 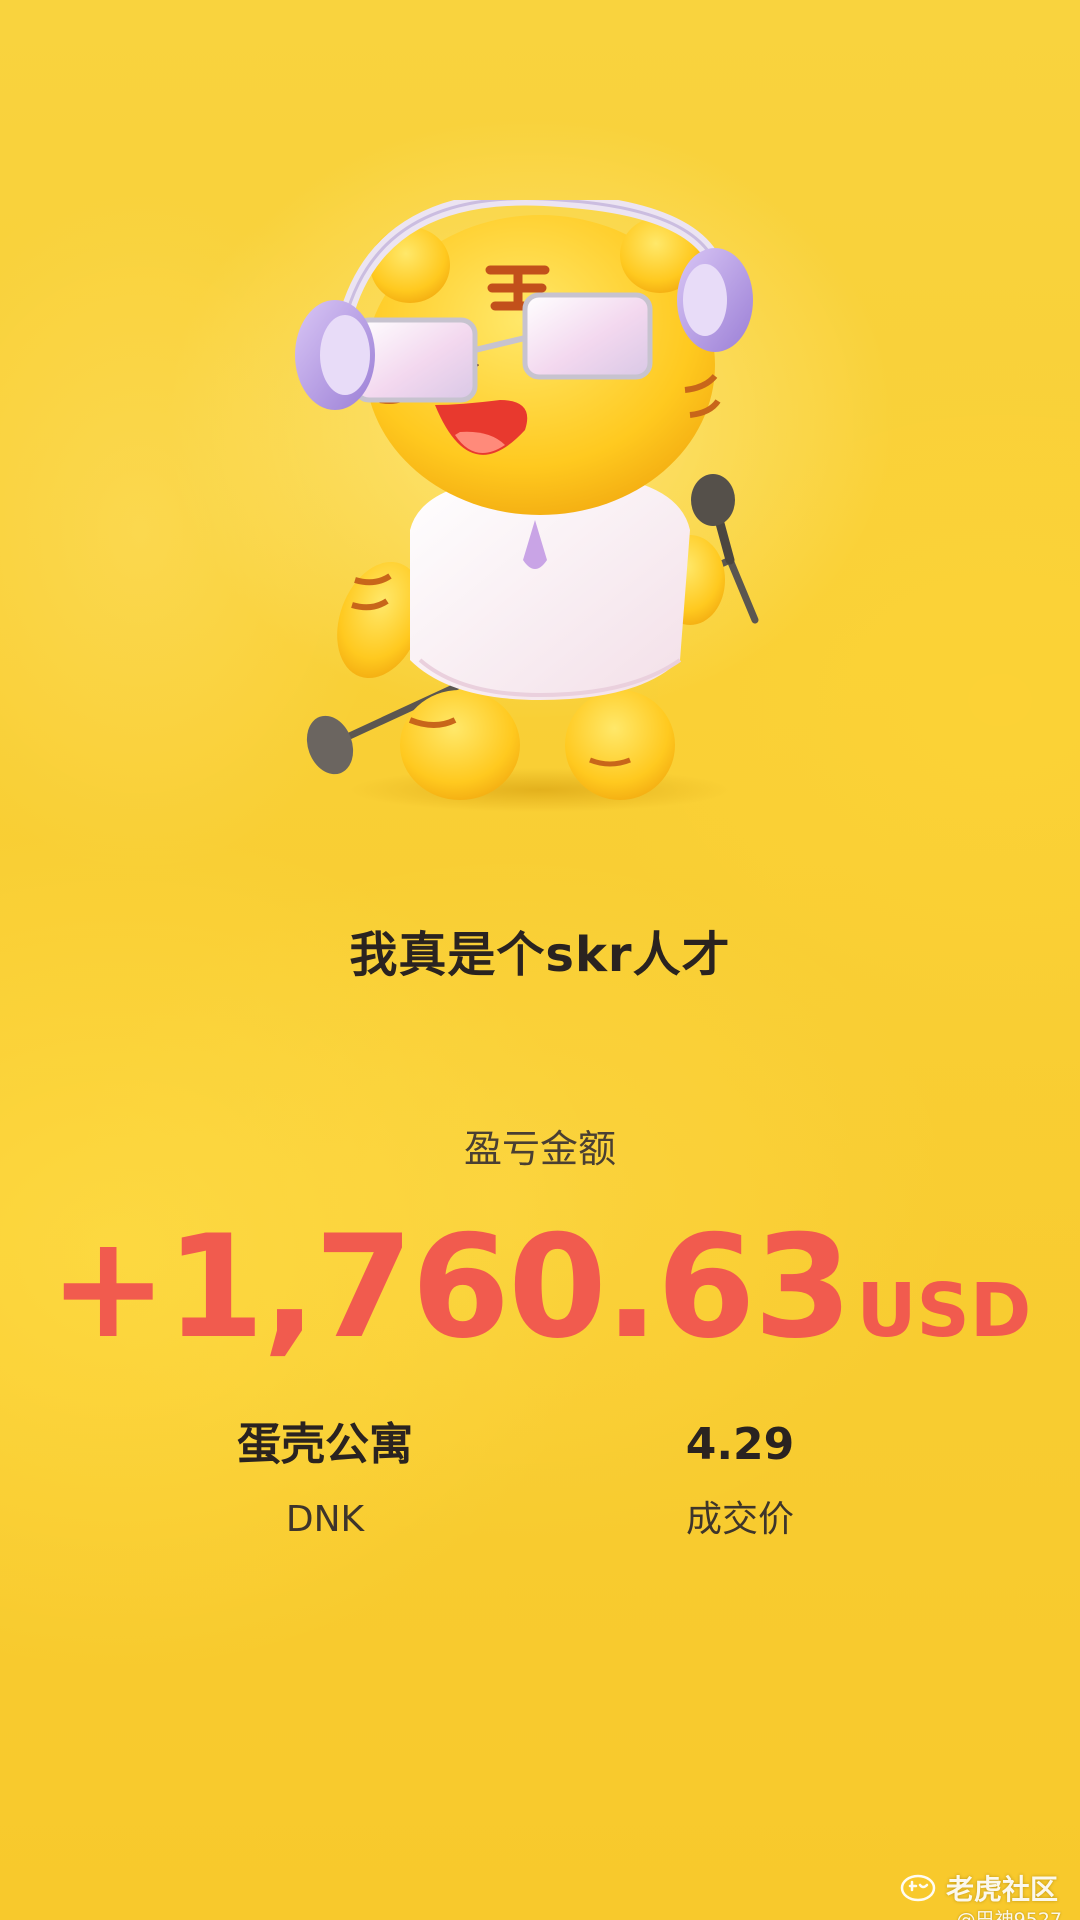 What do you see at coordinates (740, 1444) in the screenshot?
I see `trade-price: 4.29` at bounding box center [740, 1444].